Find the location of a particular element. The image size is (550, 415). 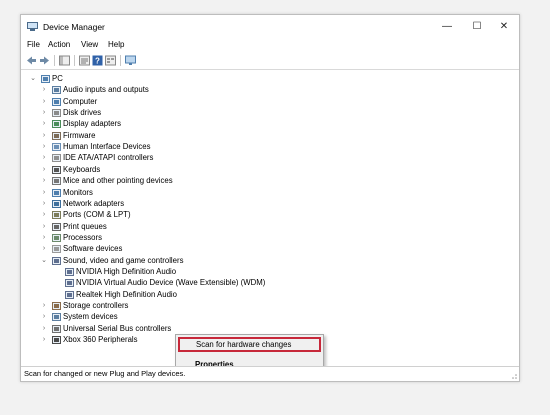

help-icon: ? is located at coordinates (97, 60).